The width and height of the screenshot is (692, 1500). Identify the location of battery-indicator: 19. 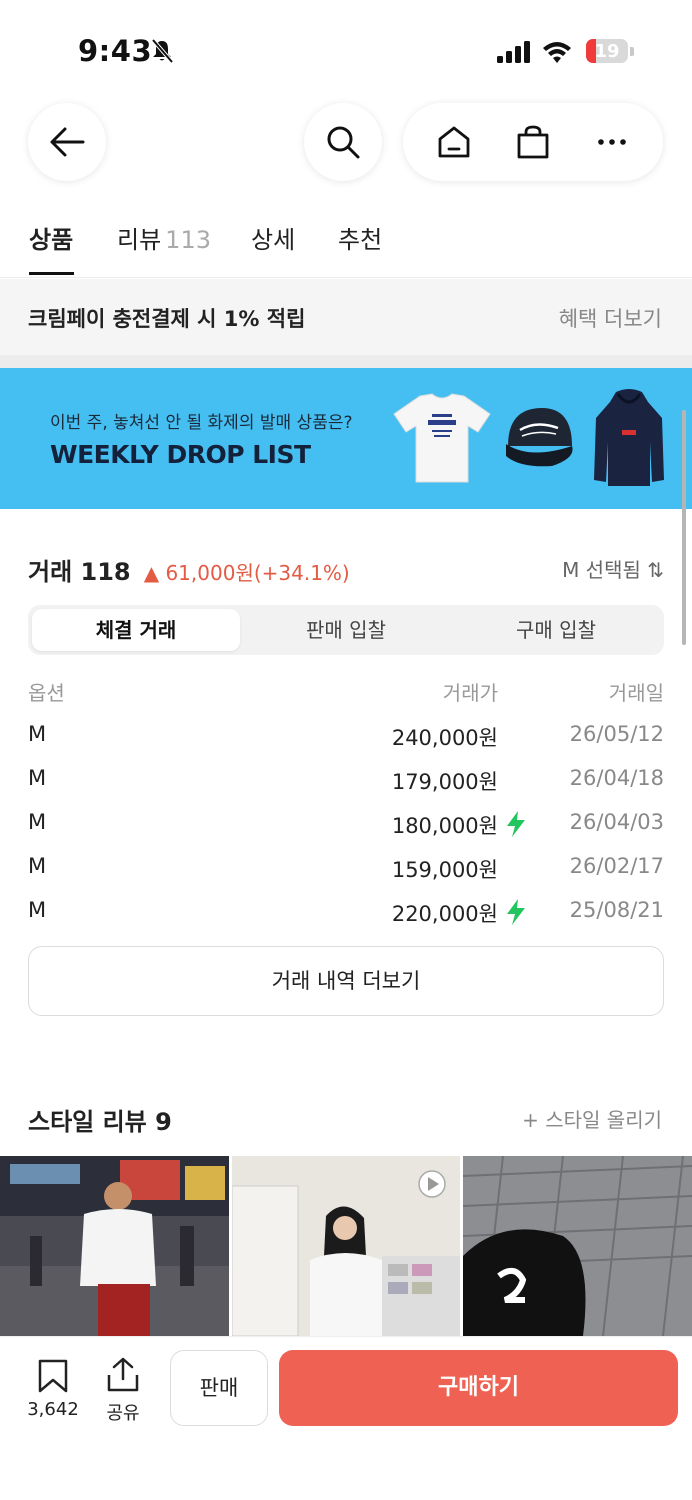
(607, 51).